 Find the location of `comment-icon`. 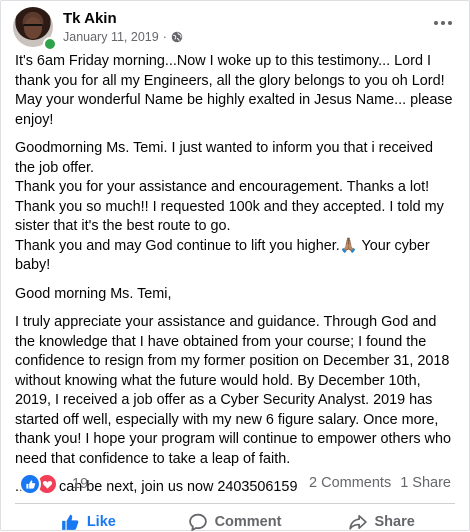

comment-icon is located at coordinates (197, 522).